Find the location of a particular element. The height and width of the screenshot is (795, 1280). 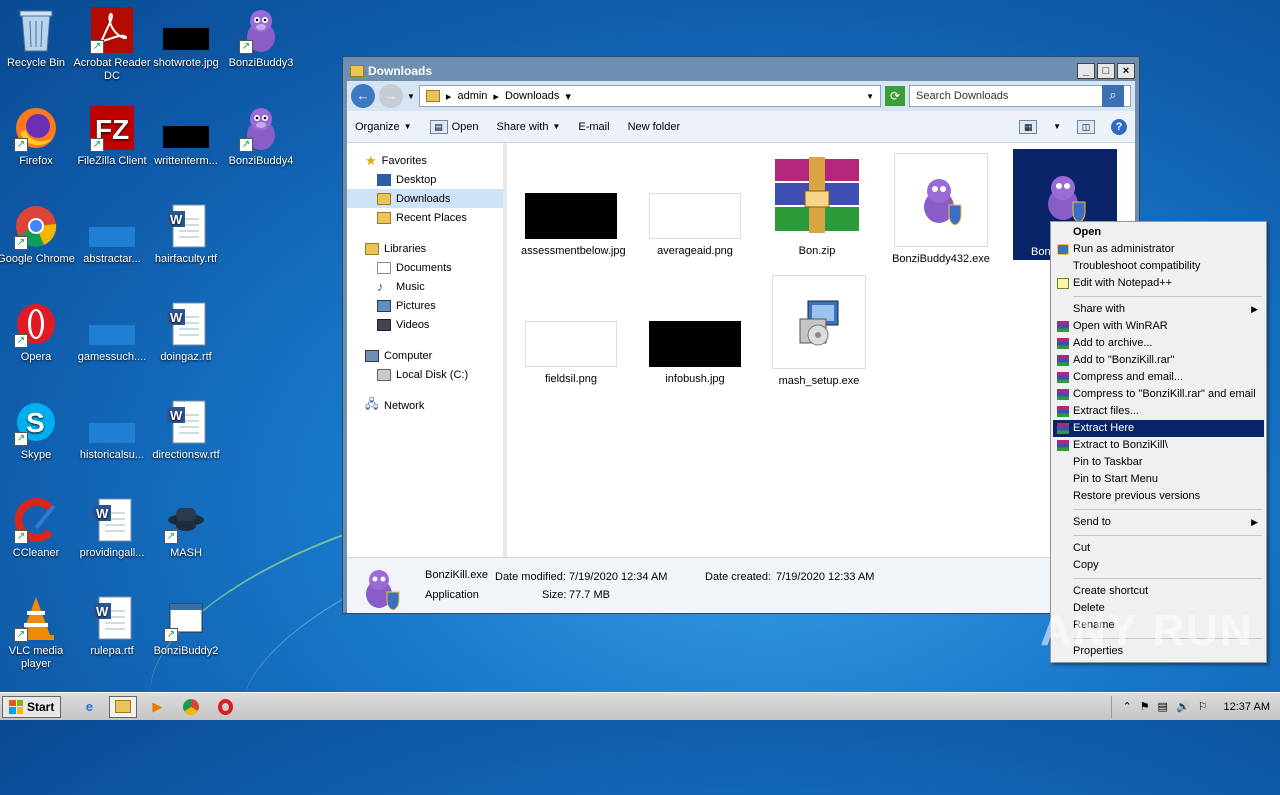

desktop-icon-hairfaculty: W hairfaculty.rtf is located at coordinates (186, 234).